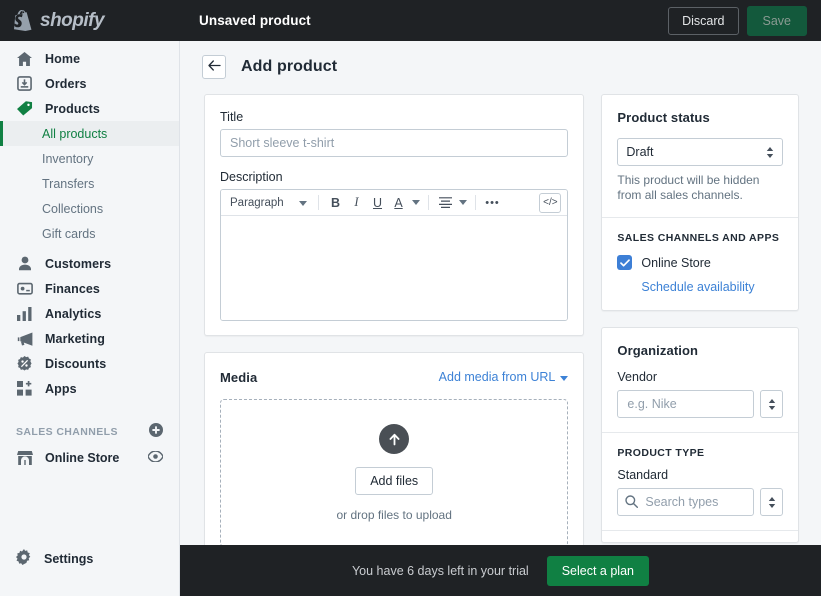 This screenshot has width=821, height=596. What do you see at coordinates (24, 108) in the screenshot?
I see `products-tag-icon` at bounding box center [24, 108].